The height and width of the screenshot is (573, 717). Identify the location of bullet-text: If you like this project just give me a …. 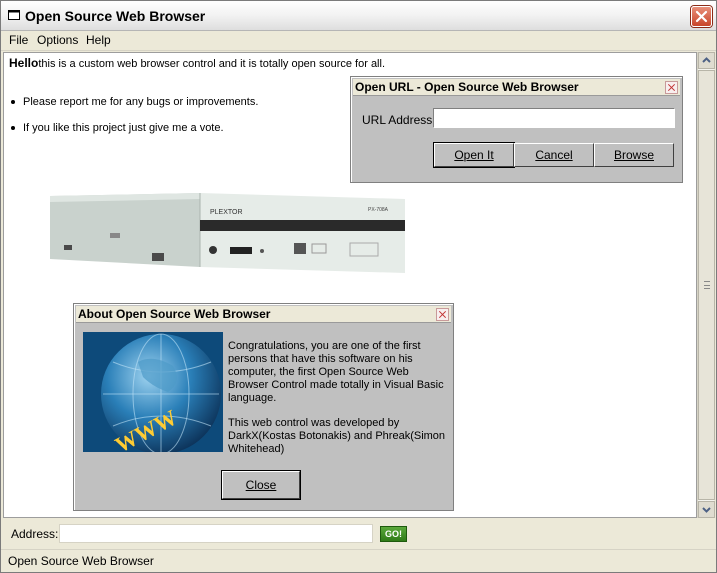
(123, 128).